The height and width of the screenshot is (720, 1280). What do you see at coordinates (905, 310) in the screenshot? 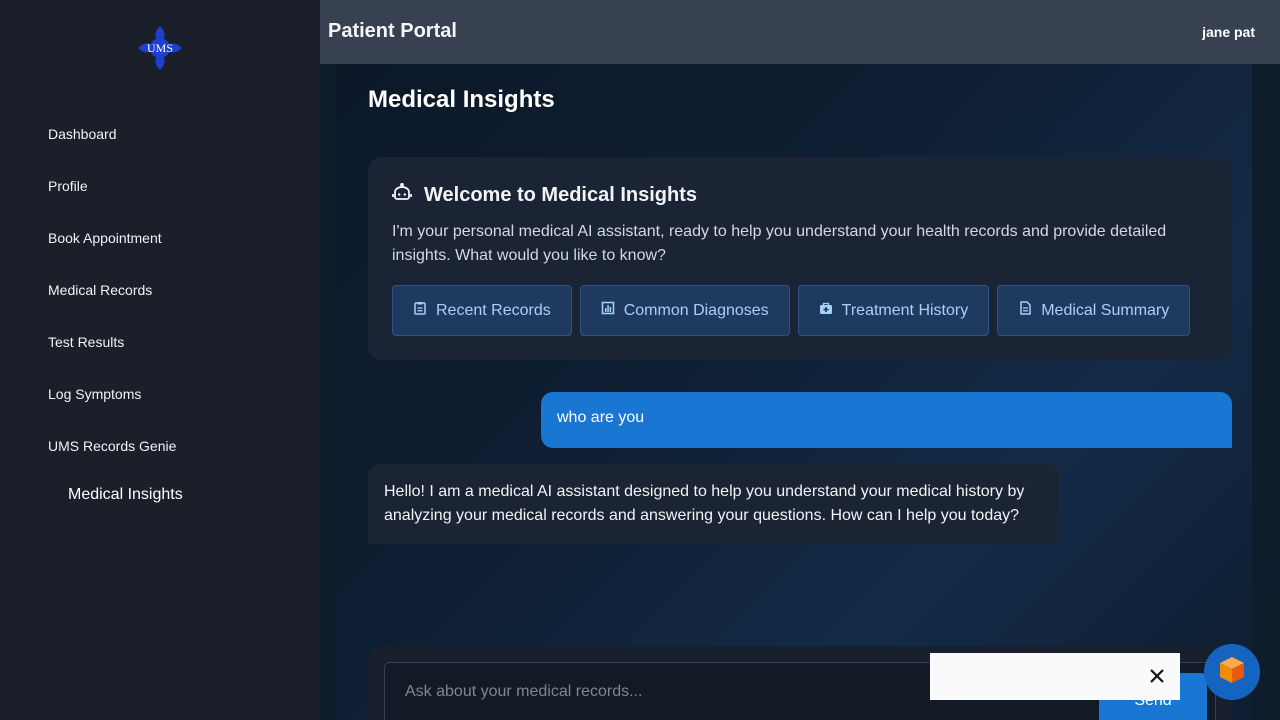
I see `quick-action-label: Treatment History` at bounding box center [905, 310].